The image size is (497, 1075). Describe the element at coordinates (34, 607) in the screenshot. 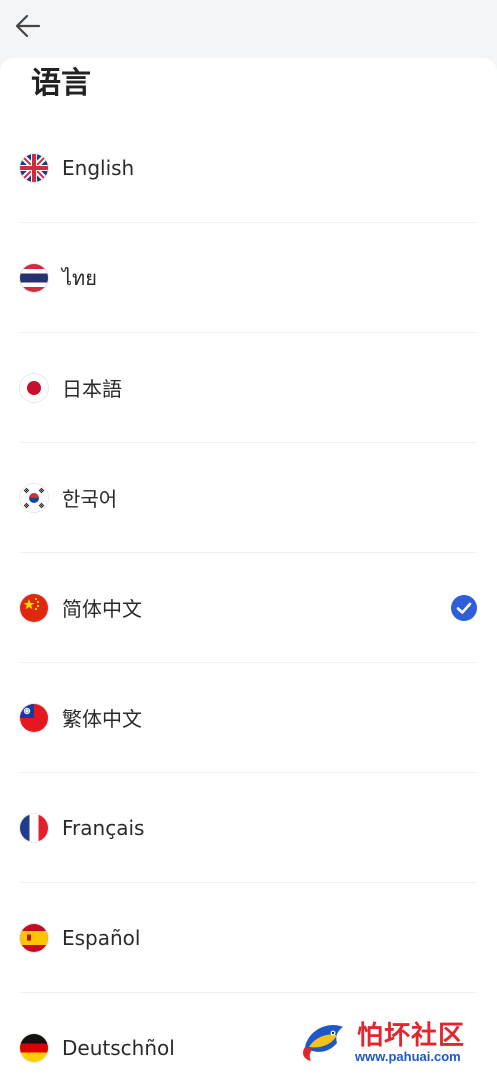

I see `china-flag-icon` at that location.